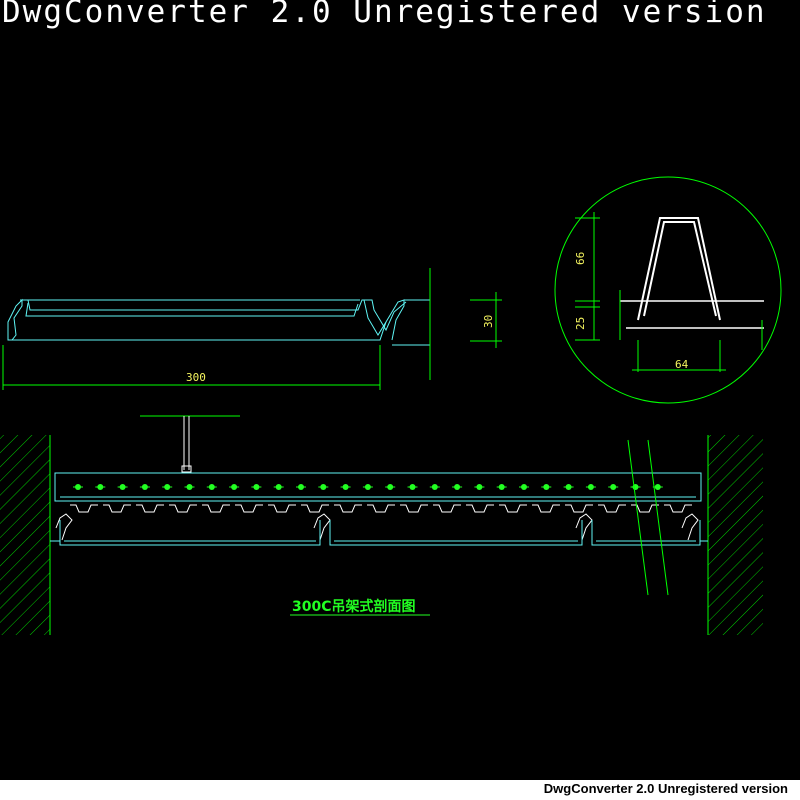 This screenshot has height=800, width=800. What do you see at coordinates (488, 321) in the screenshot?
I see `panel-height-label: 30` at bounding box center [488, 321].